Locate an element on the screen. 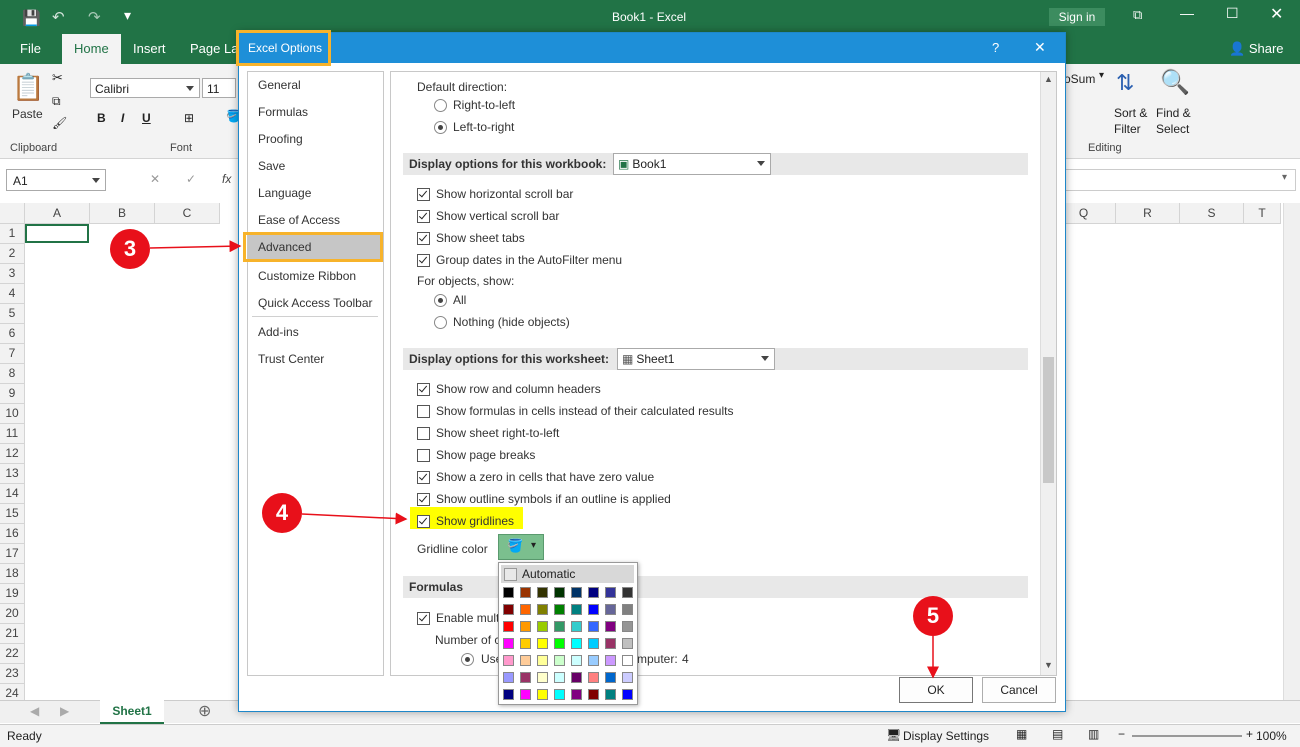 This screenshot has width=1300, height=747. arrow-to-advanced is located at coordinates (195, 246).